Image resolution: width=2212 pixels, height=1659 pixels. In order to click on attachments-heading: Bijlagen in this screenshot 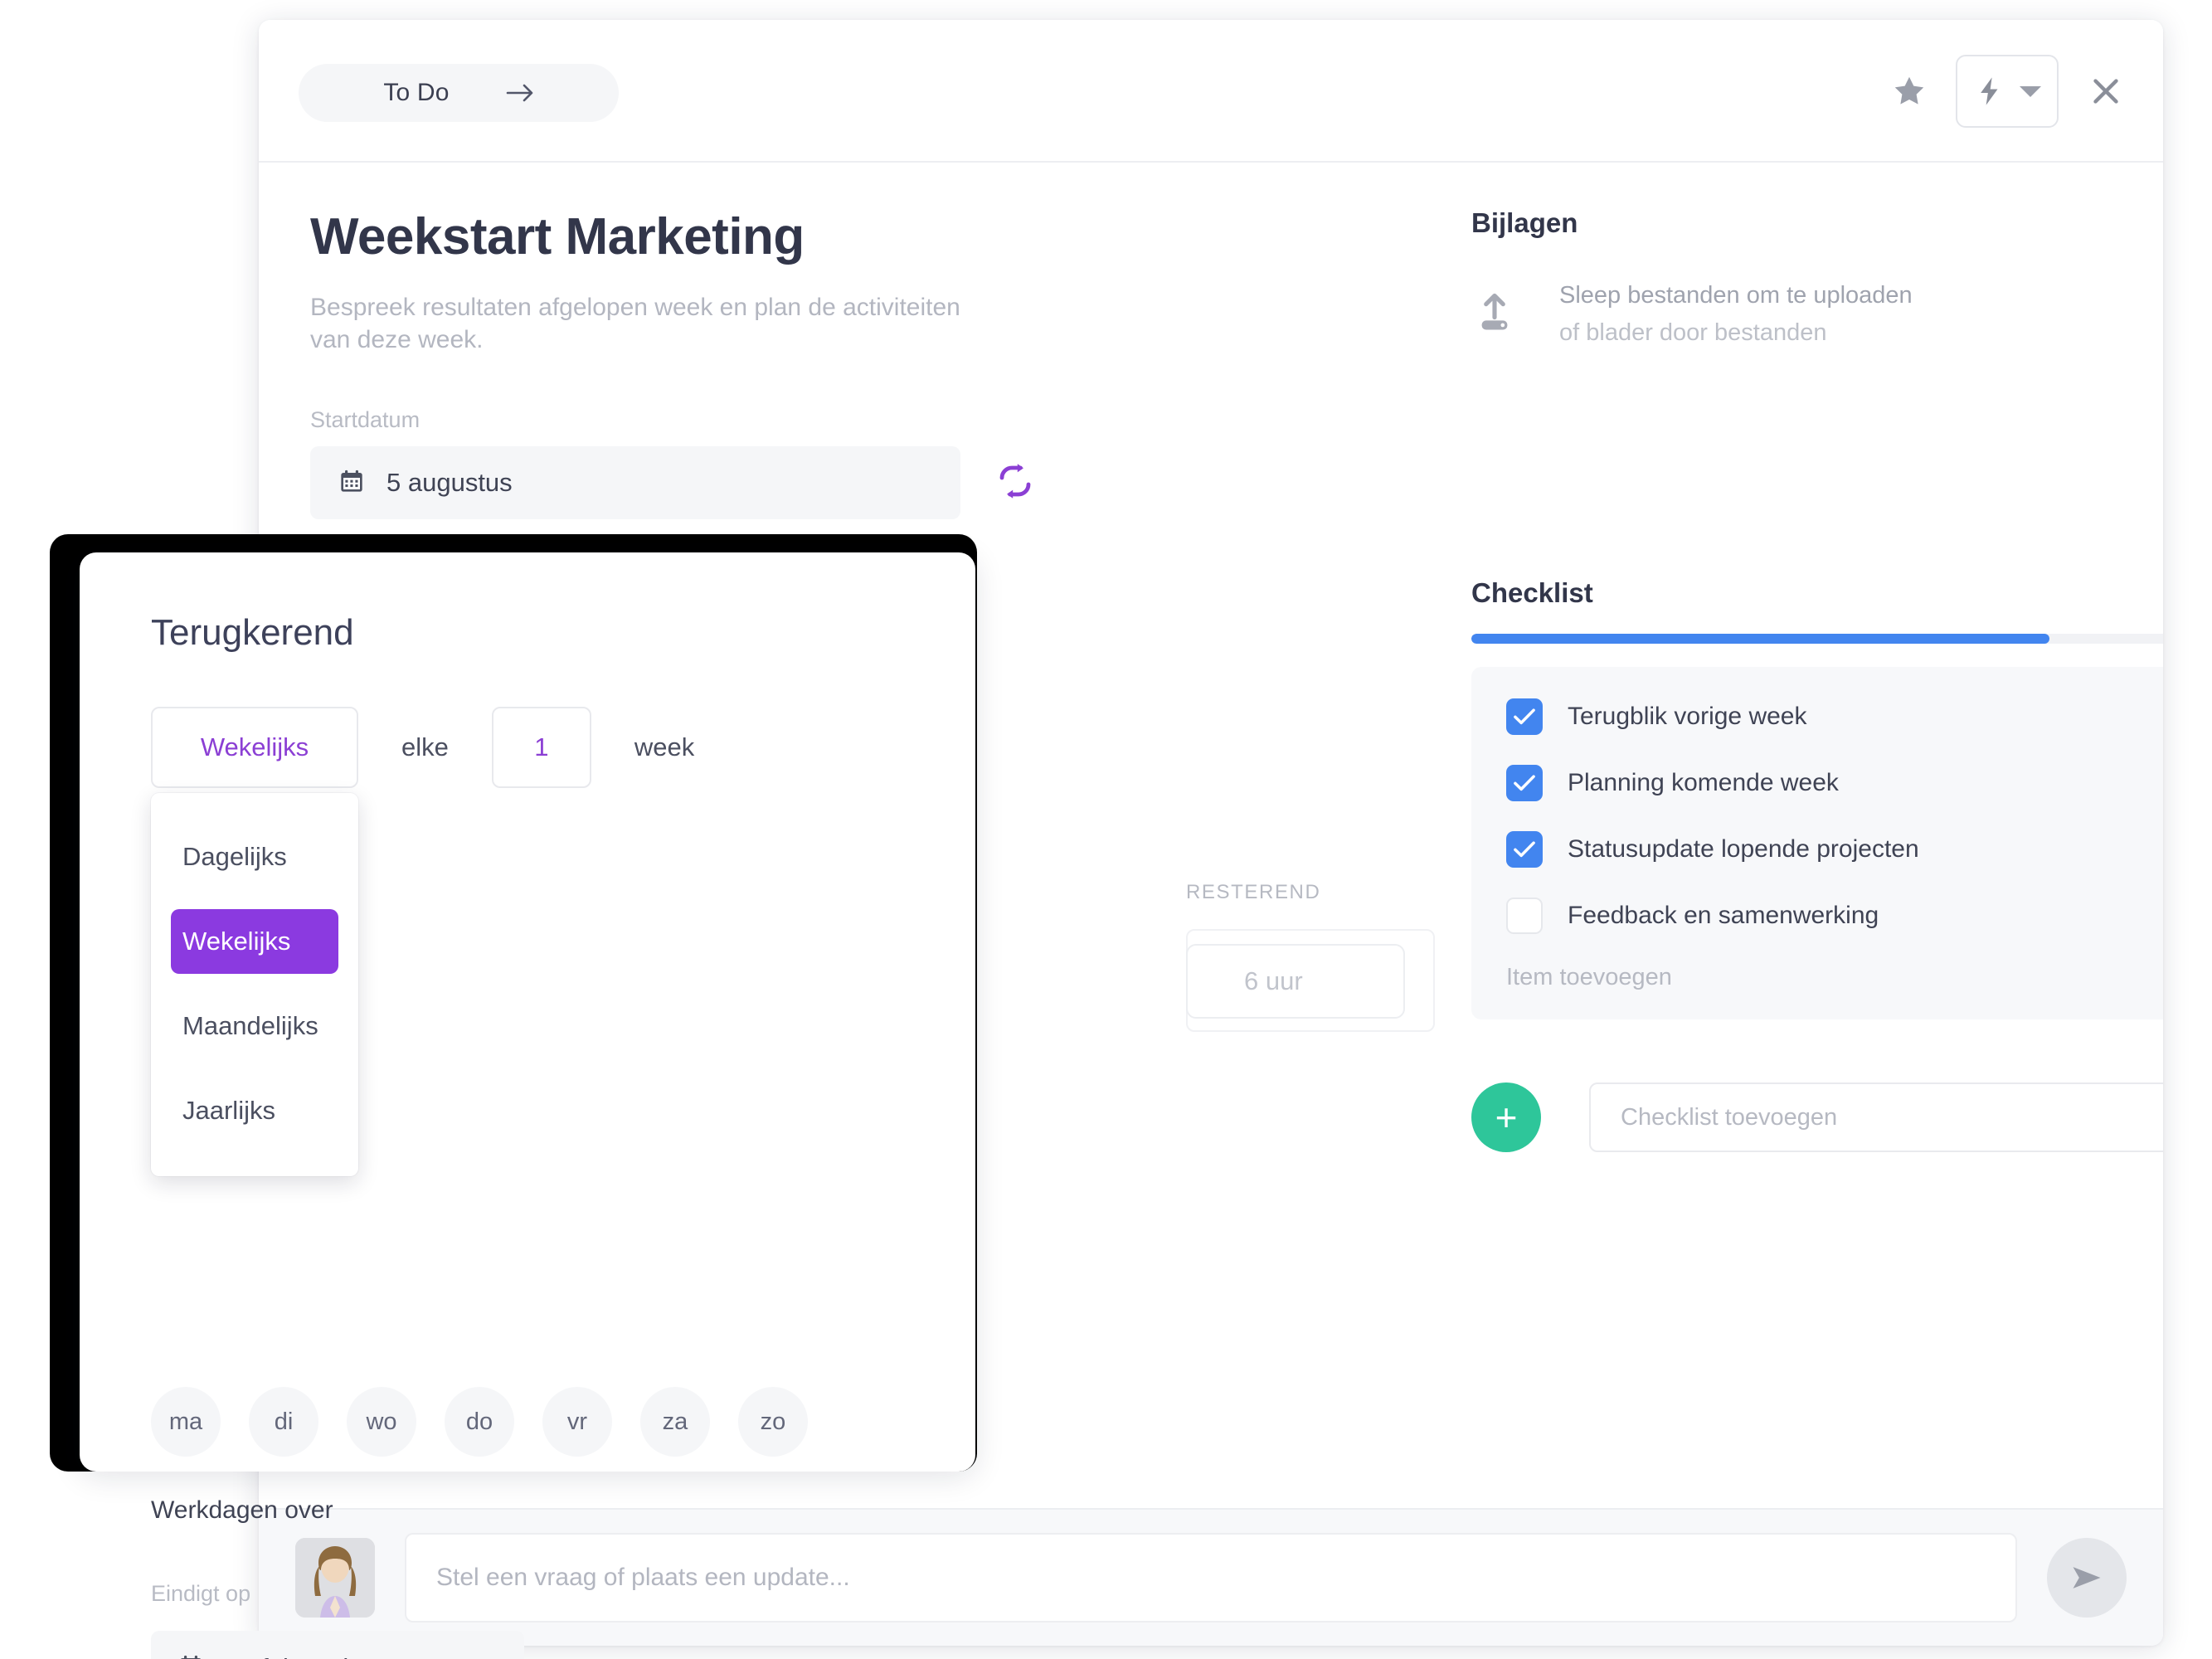, I will do `click(1525, 222)`.